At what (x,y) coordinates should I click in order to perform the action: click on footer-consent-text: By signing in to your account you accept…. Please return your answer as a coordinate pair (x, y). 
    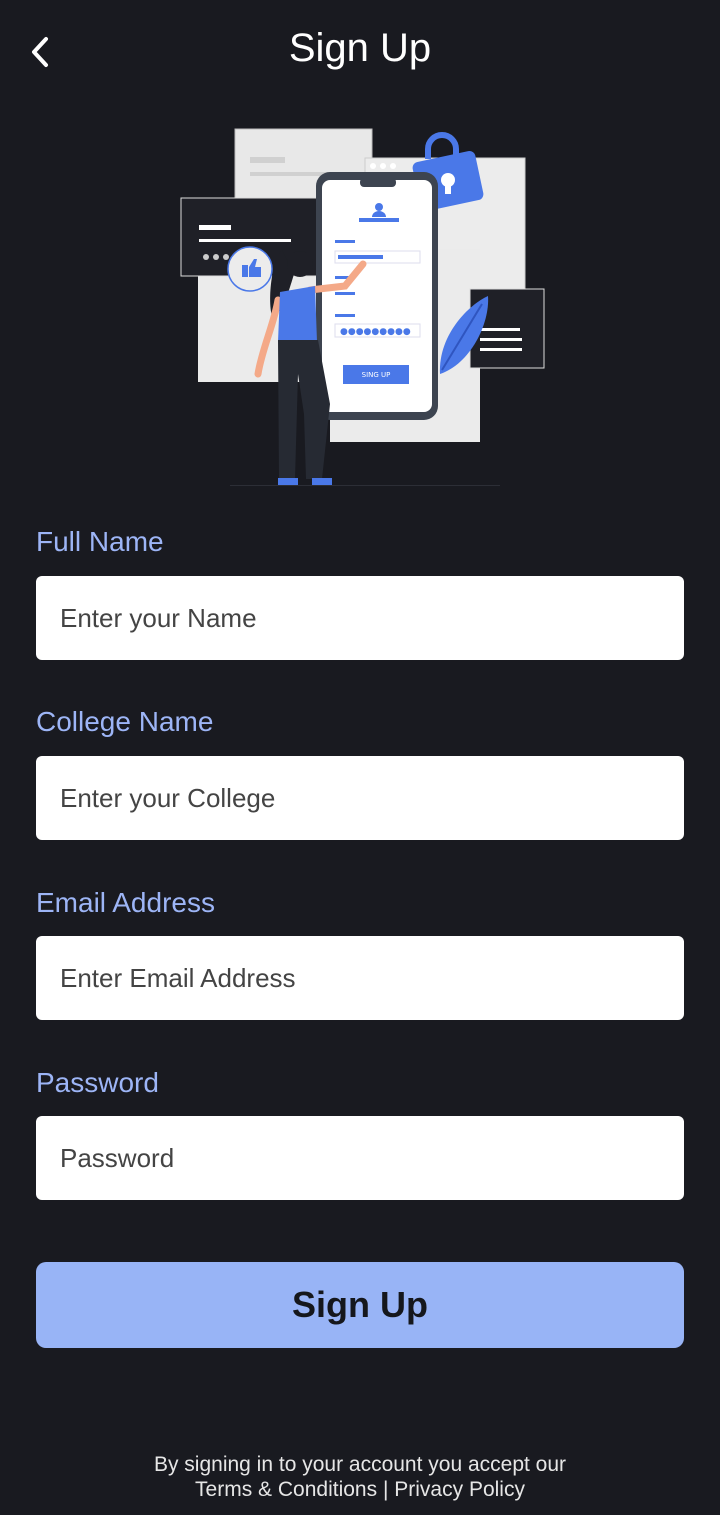
    Looking at the image, I should click on (360, 1464).